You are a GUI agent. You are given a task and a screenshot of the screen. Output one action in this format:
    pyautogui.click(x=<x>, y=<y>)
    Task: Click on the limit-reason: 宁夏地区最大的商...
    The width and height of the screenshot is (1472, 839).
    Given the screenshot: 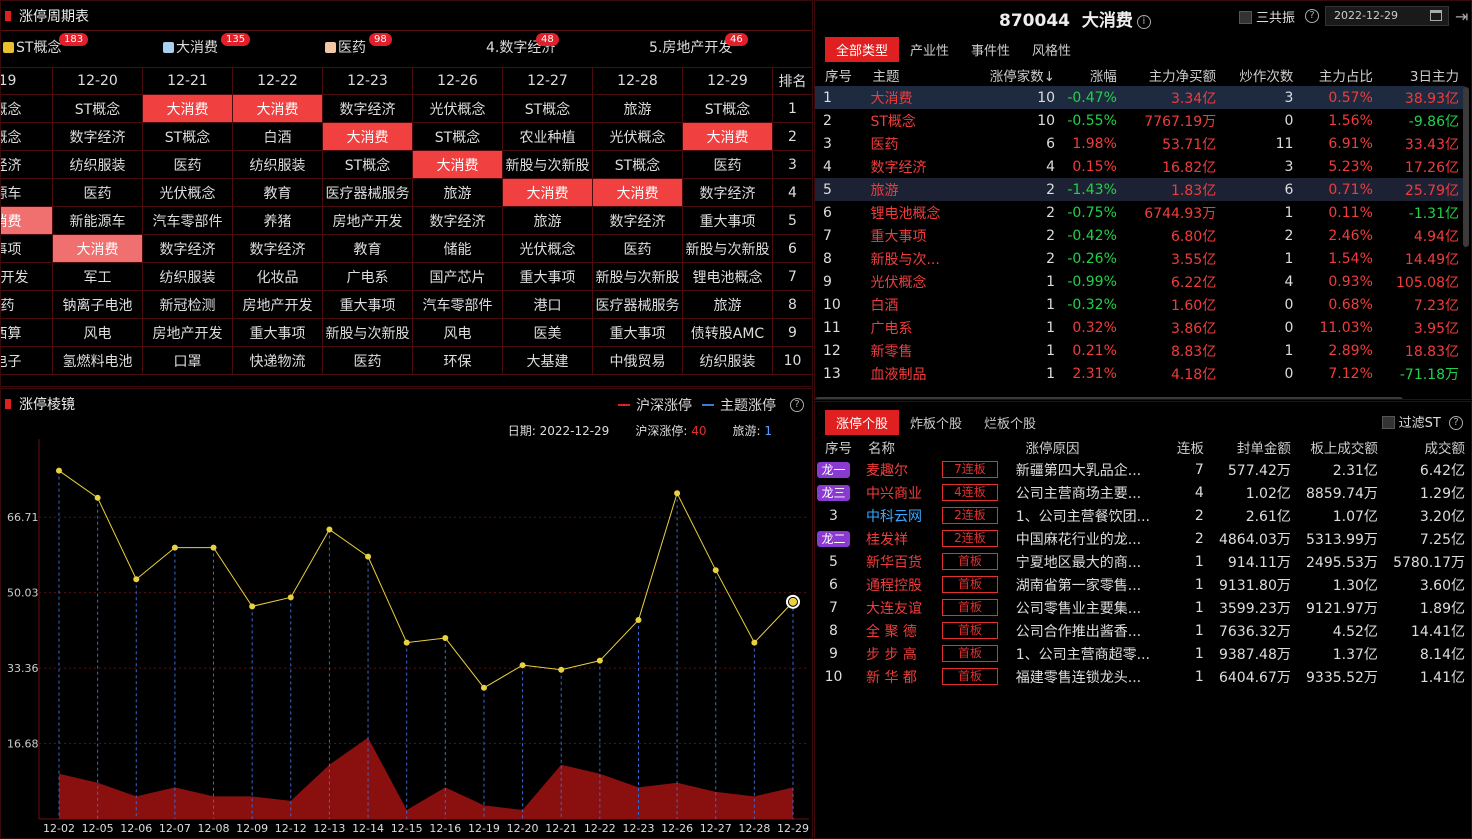 What is the action you would take?
    pyautogui.click(x=1092, y=561)
    